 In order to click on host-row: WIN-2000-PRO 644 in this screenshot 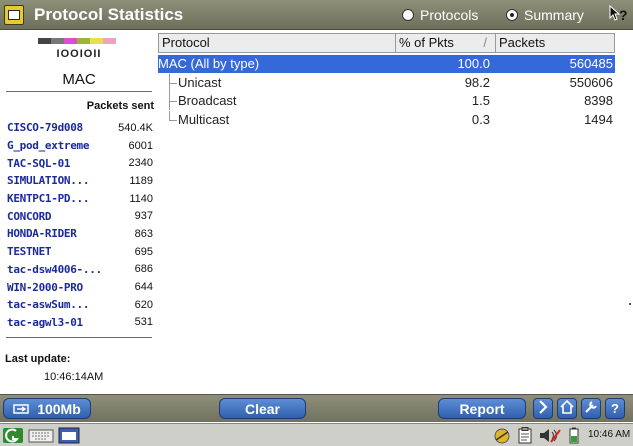, I will do `click(81, 287)`.